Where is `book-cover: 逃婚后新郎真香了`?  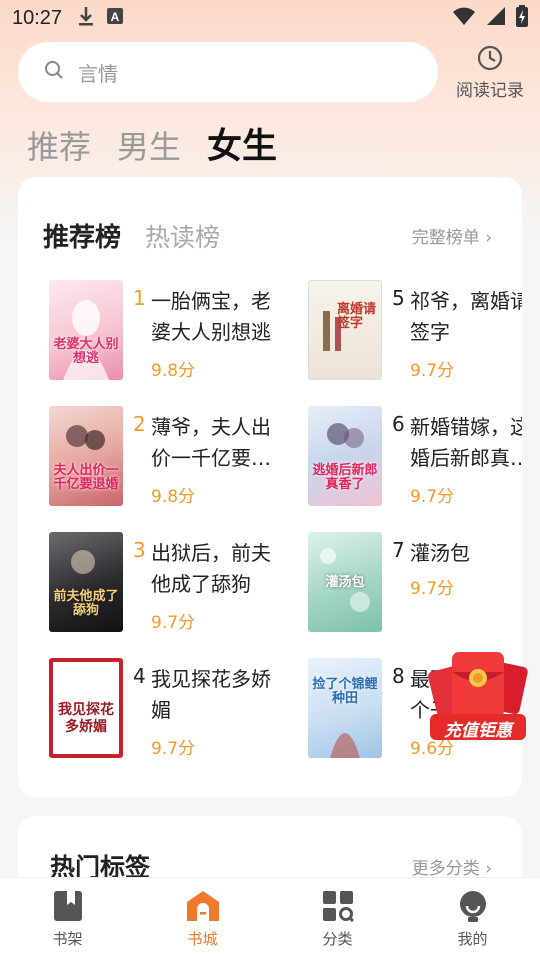 book-cover: 逃婚后新郎真香了 is located at coordinates (345, 456).